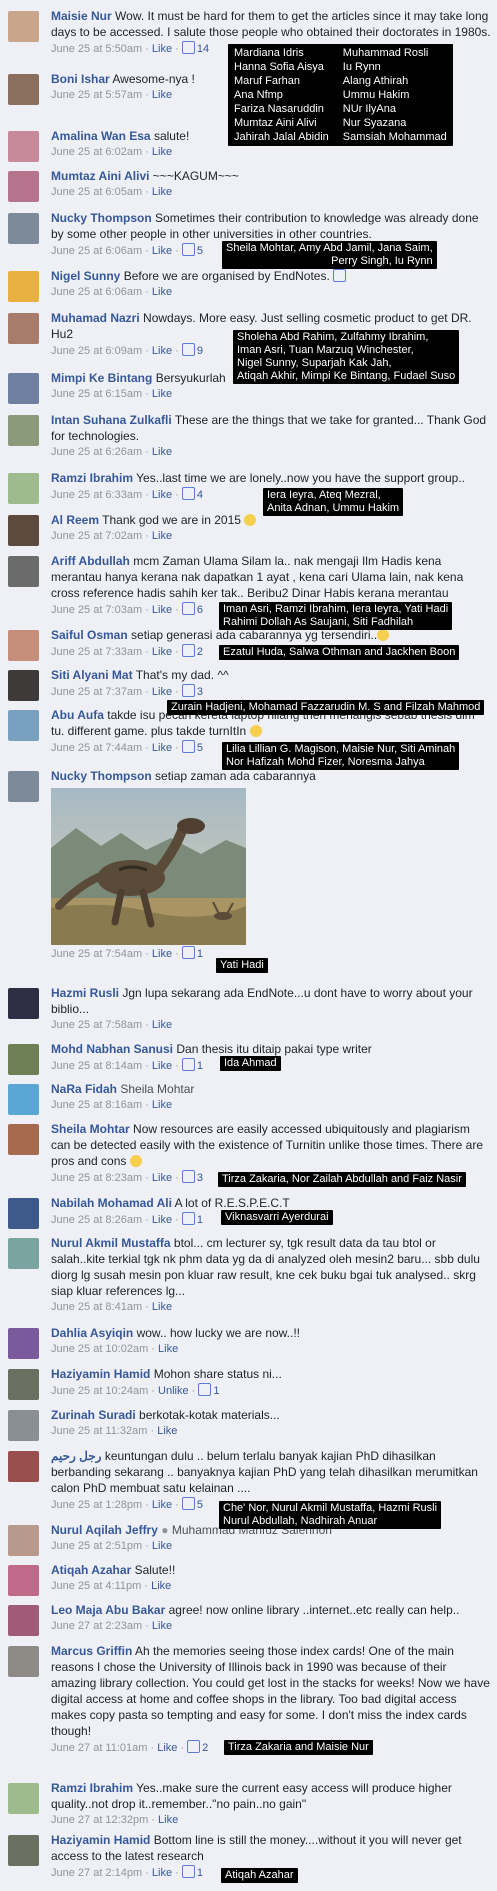 Image resolution: width=497 pixels, height=1891 pixels. What do you see at coordinates (111, 1243) in the screenshot?
I see `commenter-name: Nurul Akmil Mustaffa` at bounding box center [111, 1243].